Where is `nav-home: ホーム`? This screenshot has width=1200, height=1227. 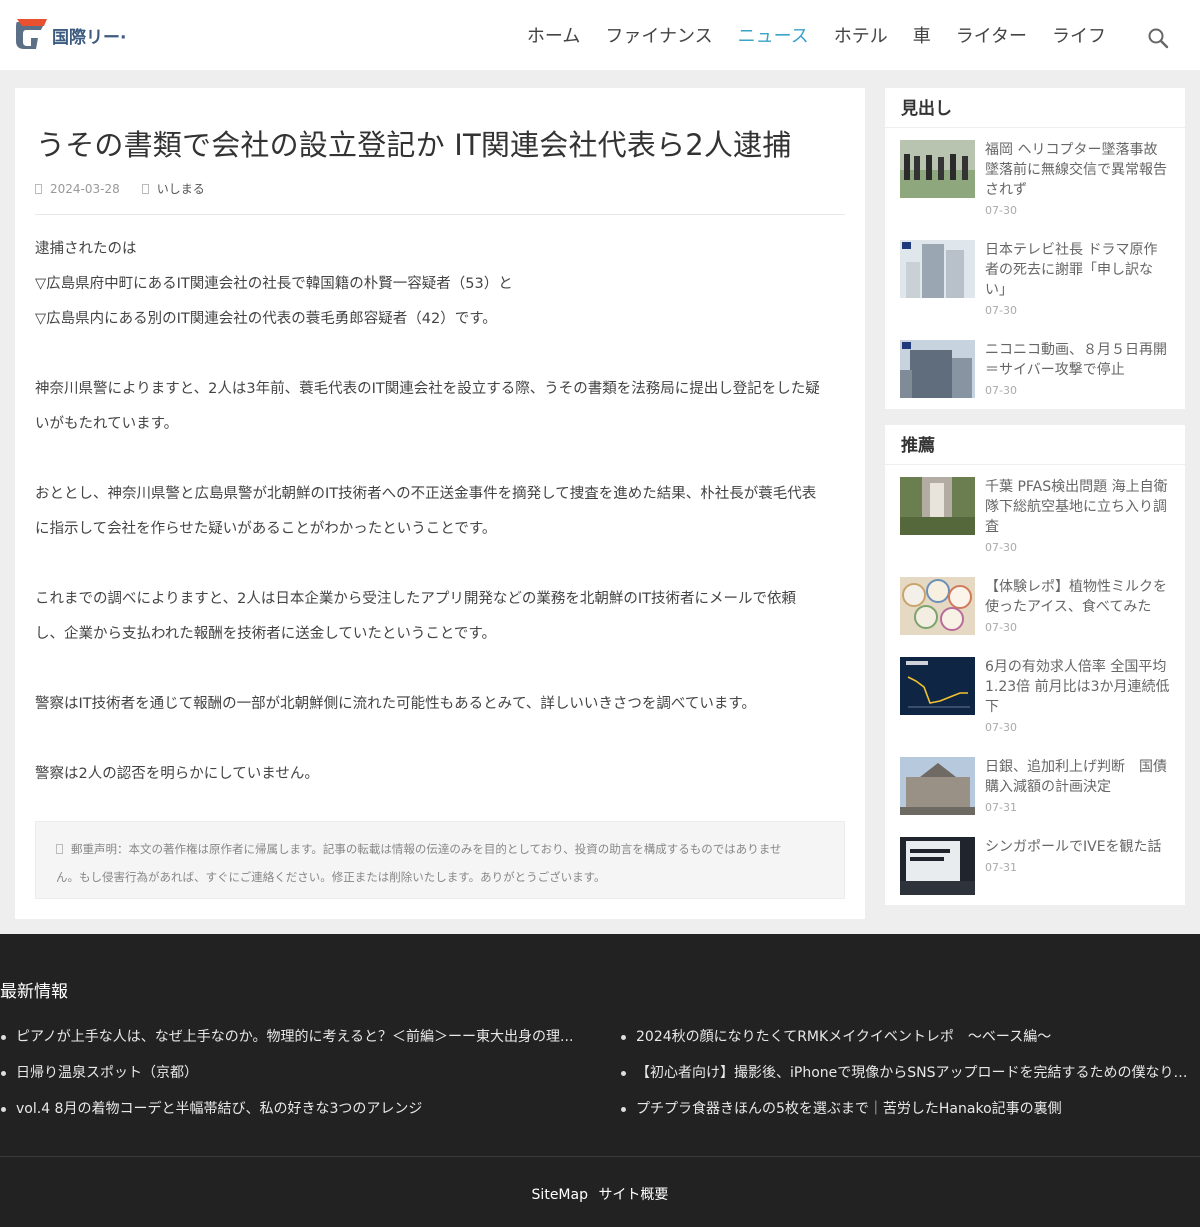 nav-home: ホーム is located at coordinates (553, 35).